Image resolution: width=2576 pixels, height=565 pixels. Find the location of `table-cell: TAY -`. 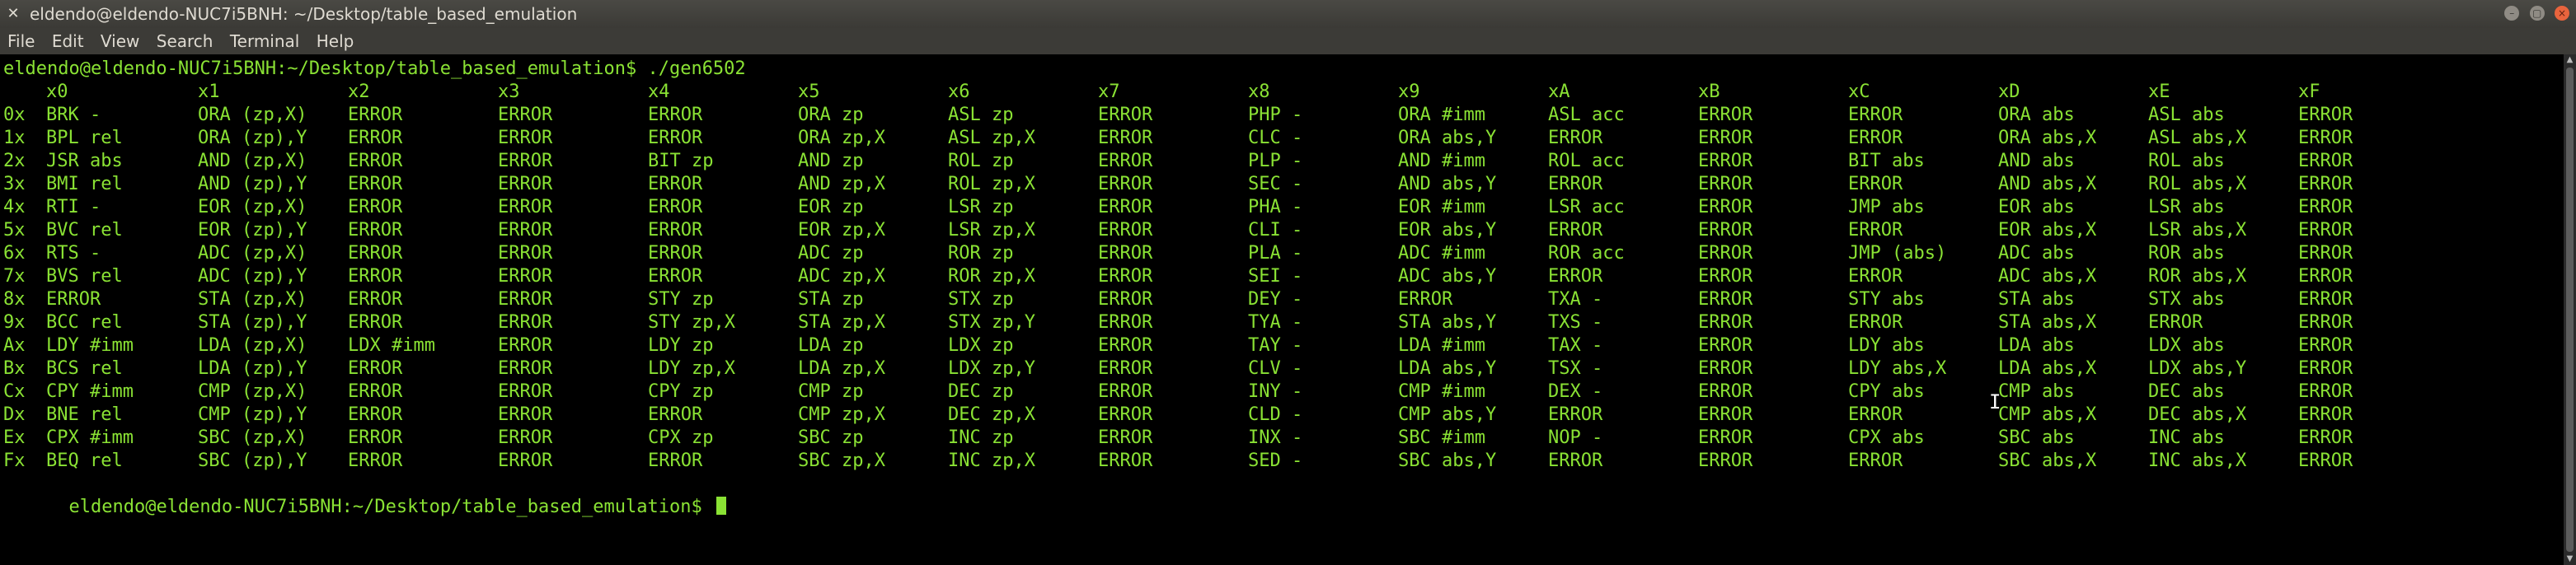

table-cell: TAY - is located at coordinates (1275, 345).